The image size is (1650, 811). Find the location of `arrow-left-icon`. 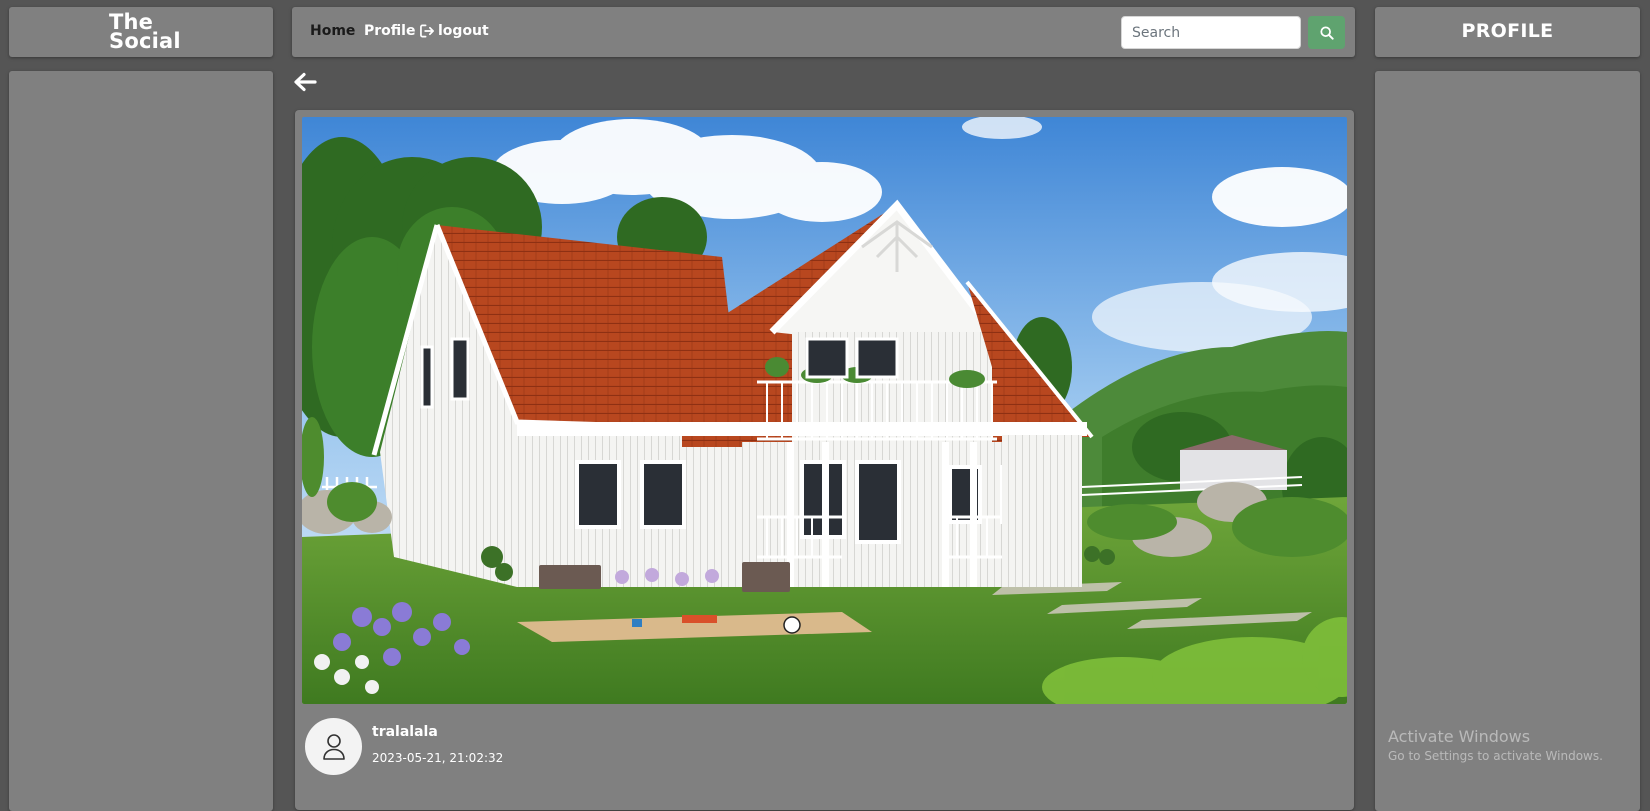

arrow-left-icon is located at coordinates (305, 82).